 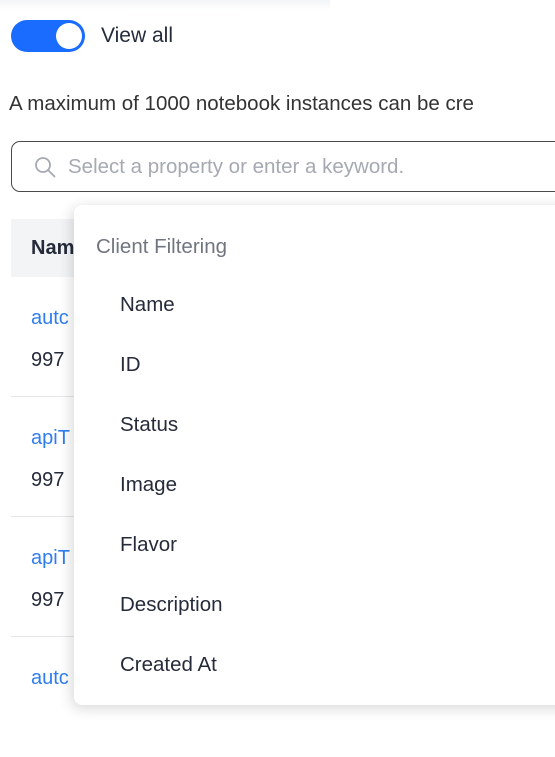 I want to click on search-input: Select a property or enter a keyword., so click(x=283, y=166).